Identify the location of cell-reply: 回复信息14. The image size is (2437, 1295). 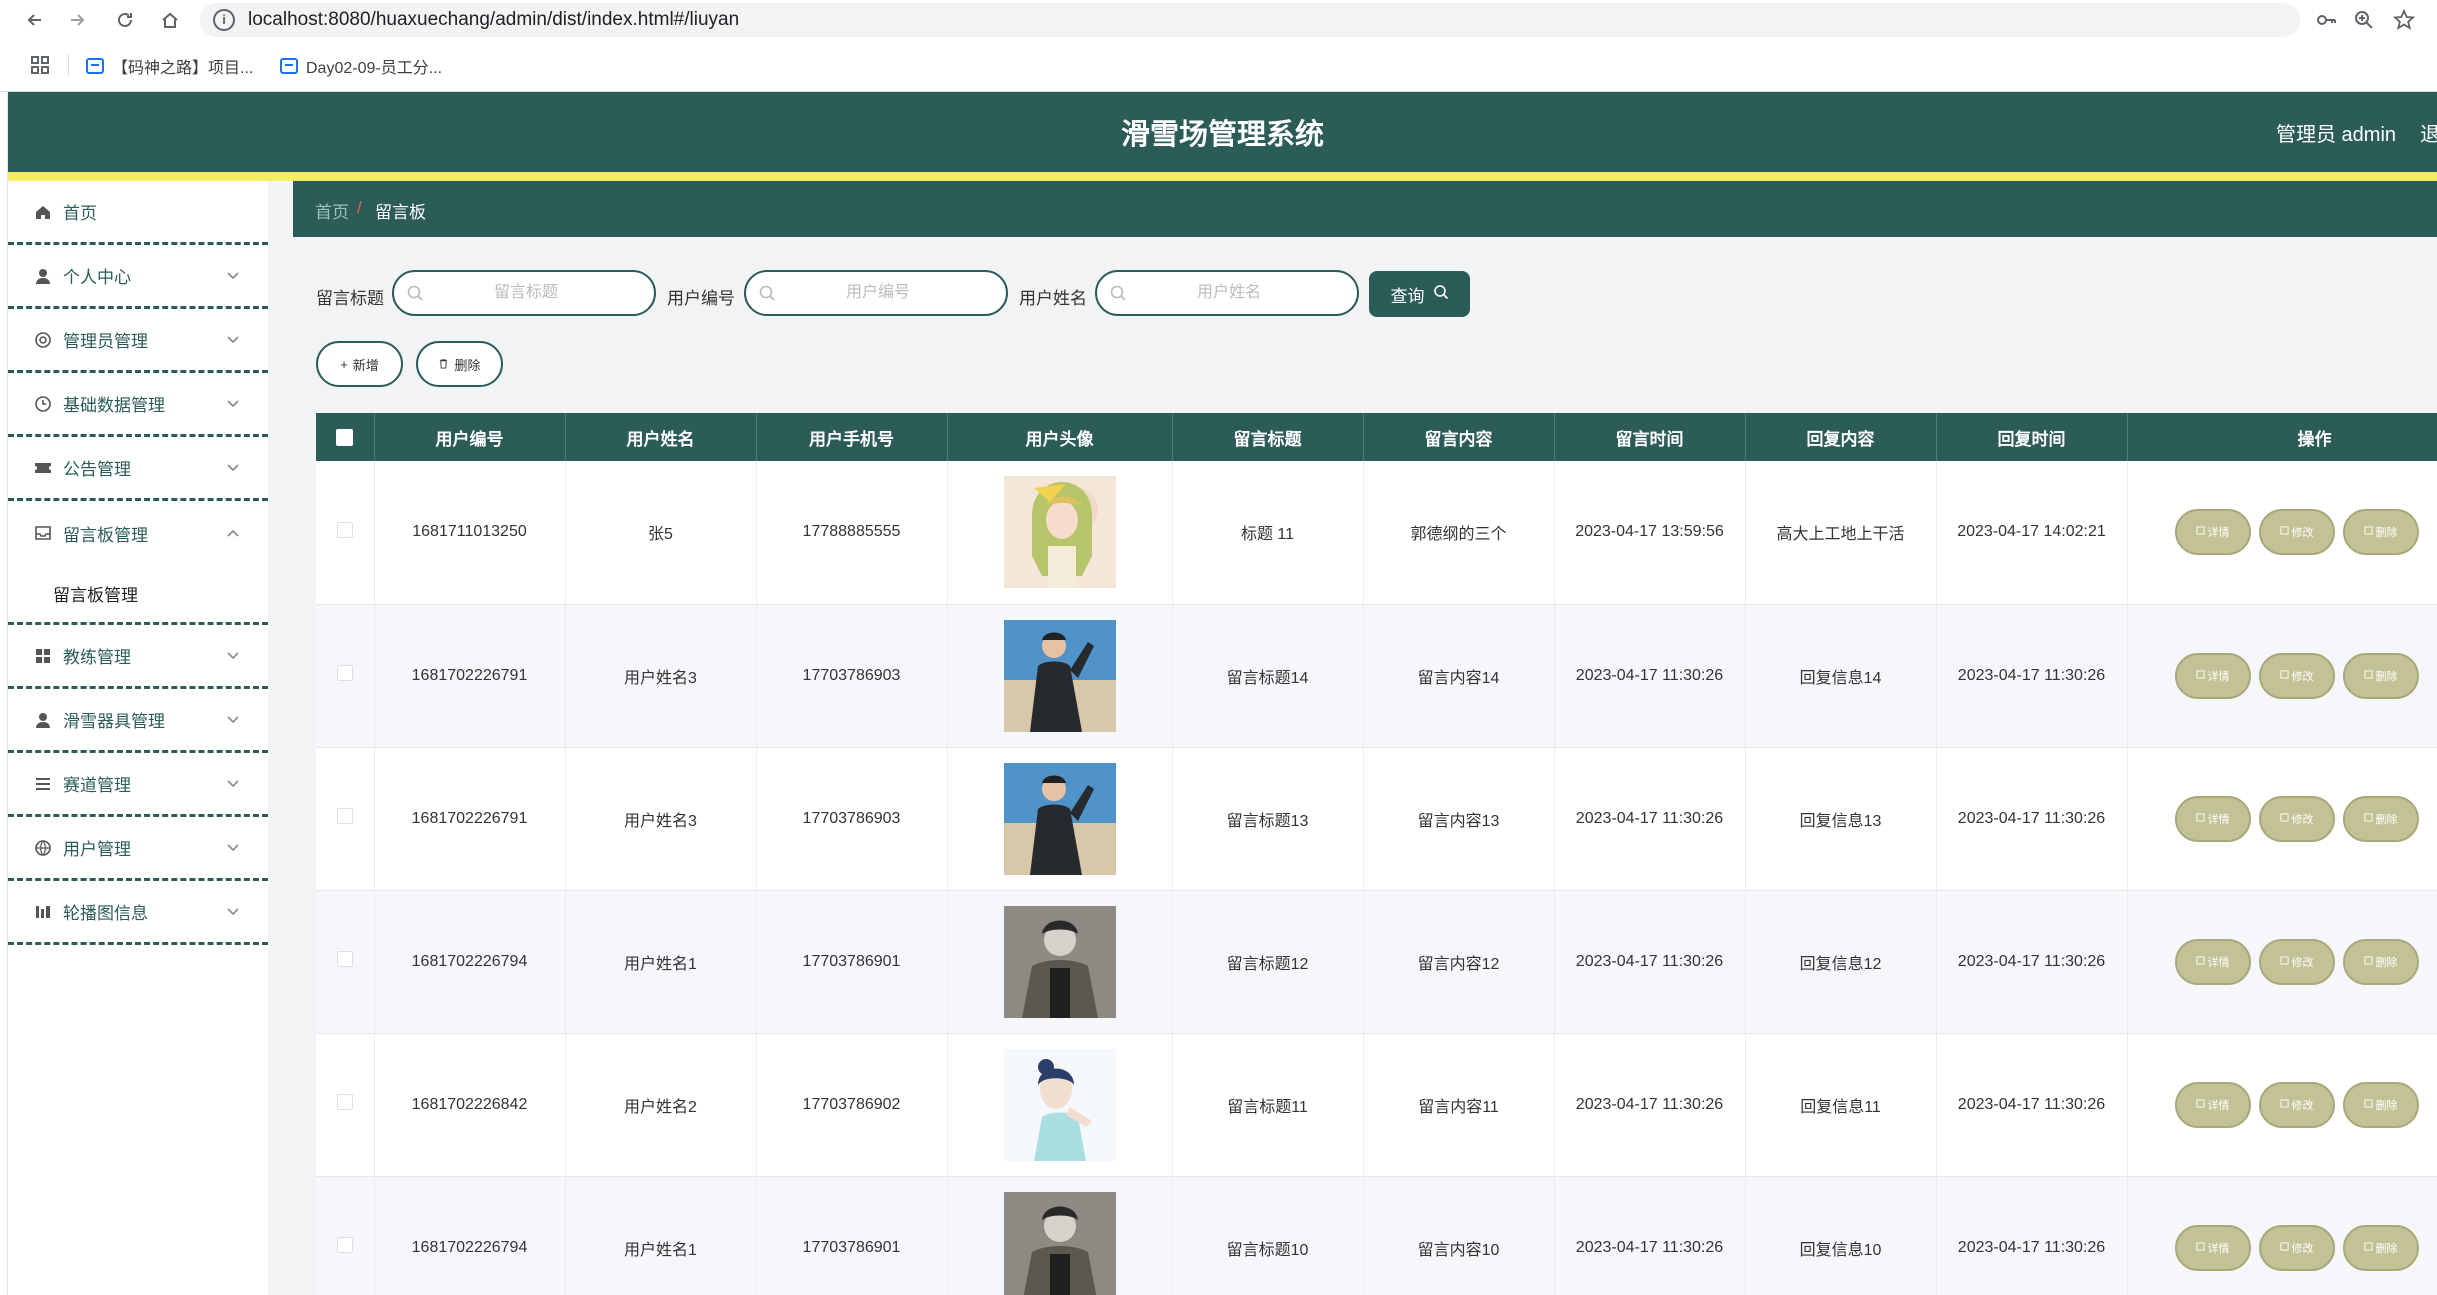
(1841, 675).